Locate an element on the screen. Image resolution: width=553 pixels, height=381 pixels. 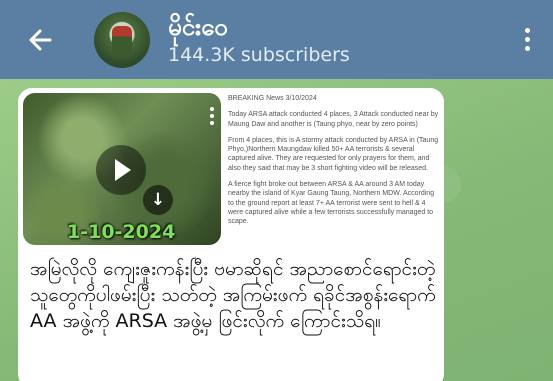
channel-title-block: မိုင်းဝေ 144.3K subscribers is located at coordinates (259, 40).